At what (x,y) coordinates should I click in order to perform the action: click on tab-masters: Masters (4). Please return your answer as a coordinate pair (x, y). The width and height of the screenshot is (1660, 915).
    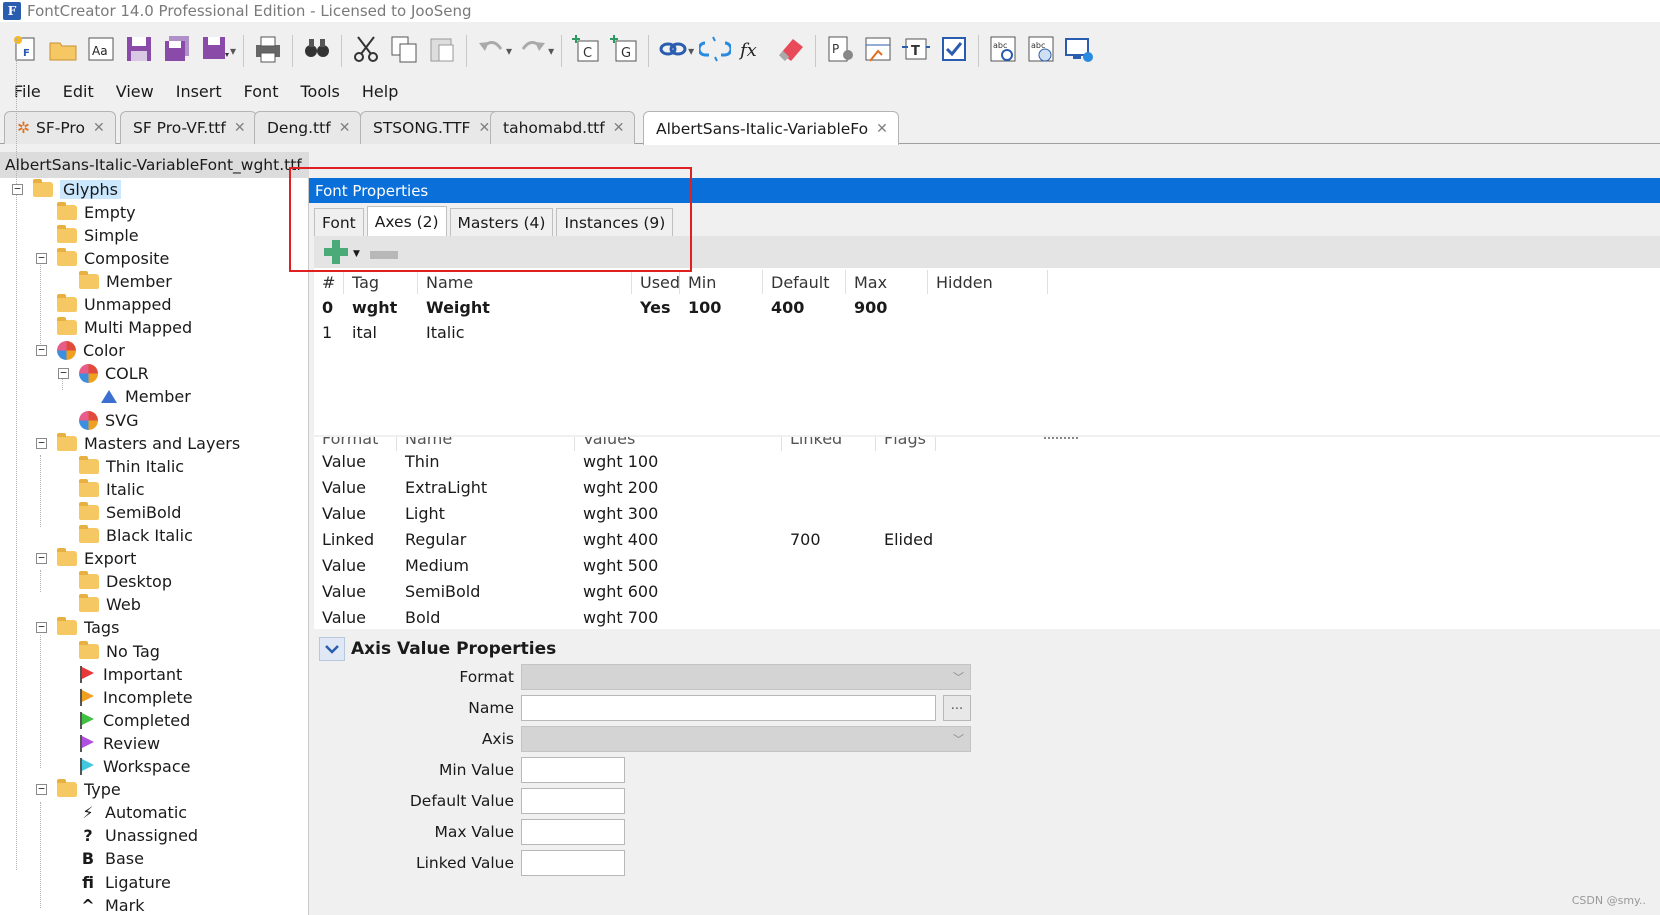
    Looking at the image, I should click on (501, 222).